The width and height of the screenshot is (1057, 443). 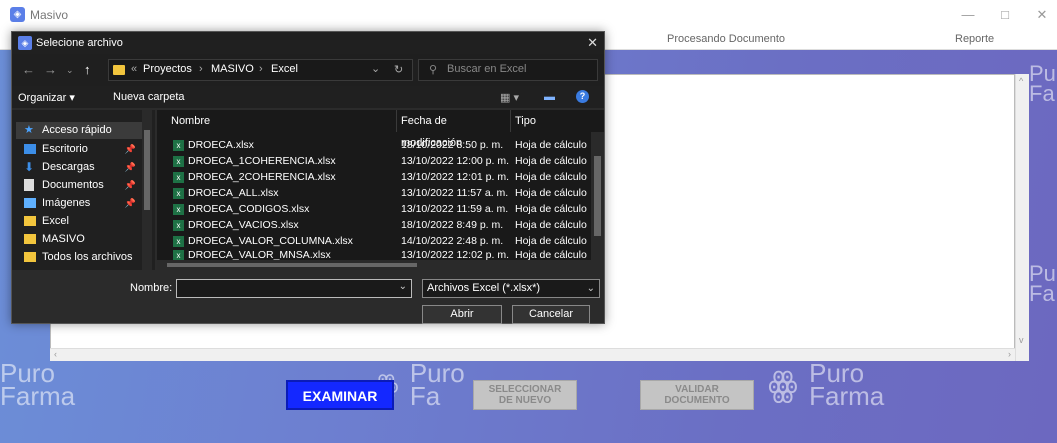 I want to click on column-header-tipo: Tipo, so click(x=551, y=121).